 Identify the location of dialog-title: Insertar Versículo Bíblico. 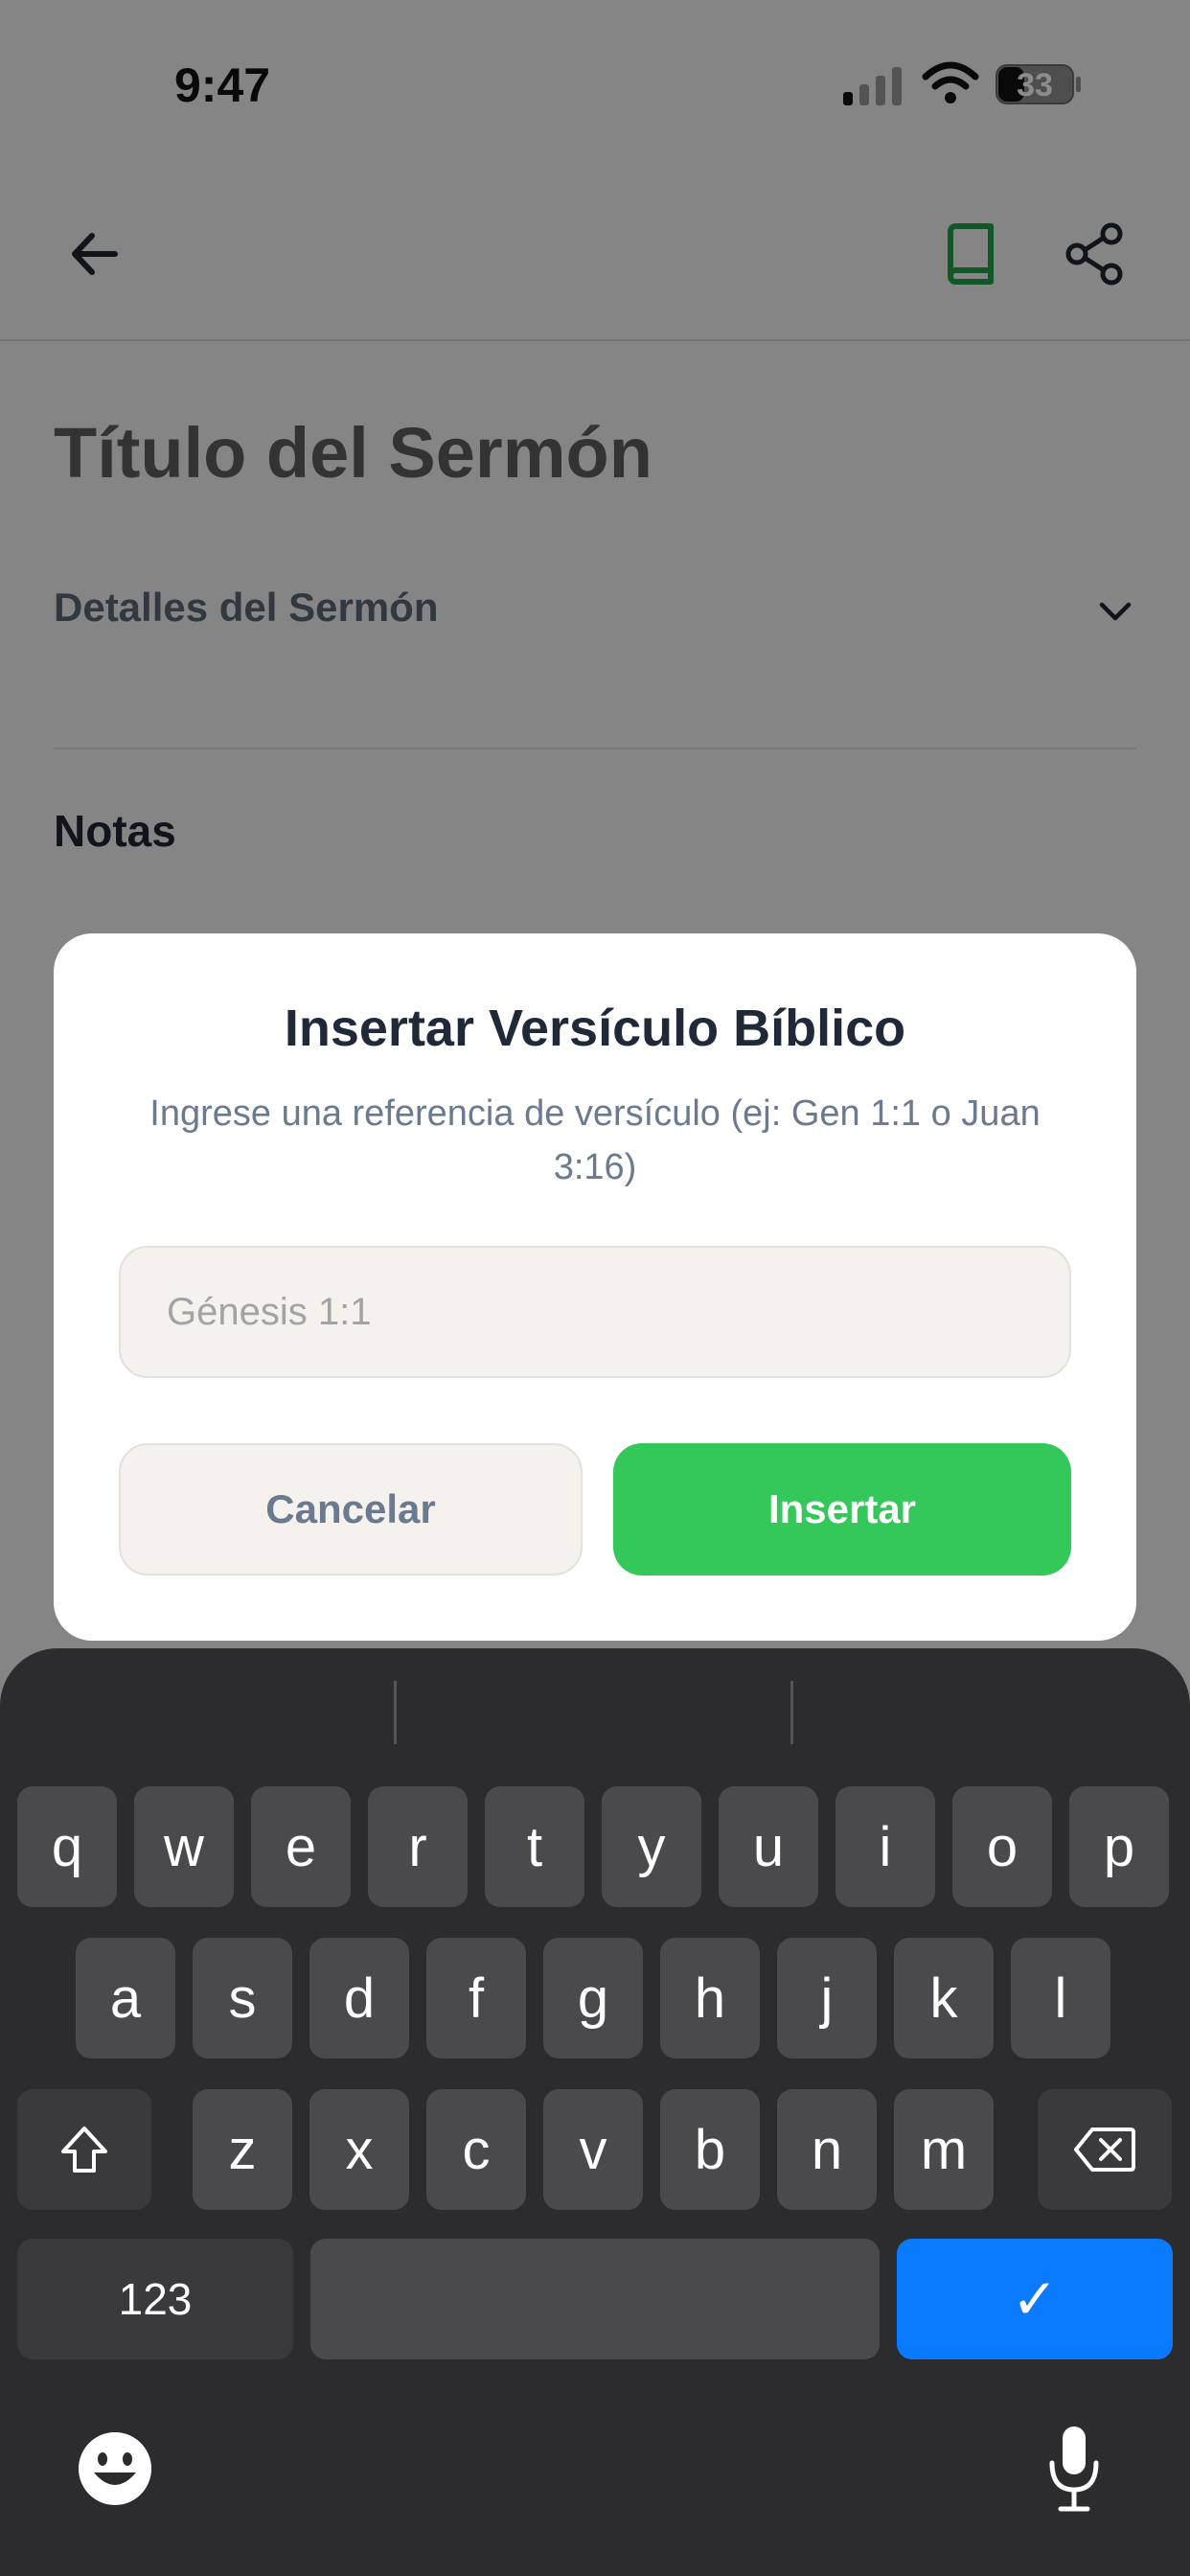
(595, 1028).